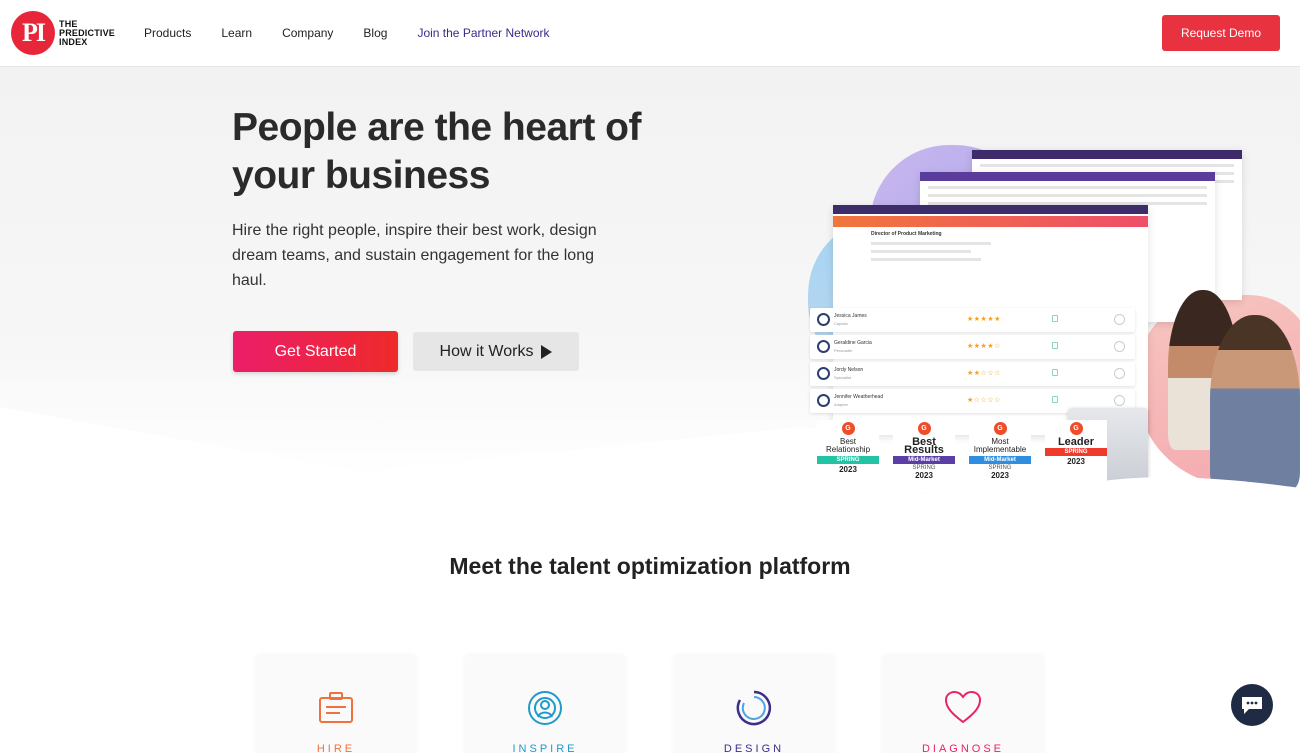 The image size is (1300, 753). What do you see at coordinates (841, 404) in the screenshot?
I see `candidate-role: Adapter` at bounding box center [841, 404].